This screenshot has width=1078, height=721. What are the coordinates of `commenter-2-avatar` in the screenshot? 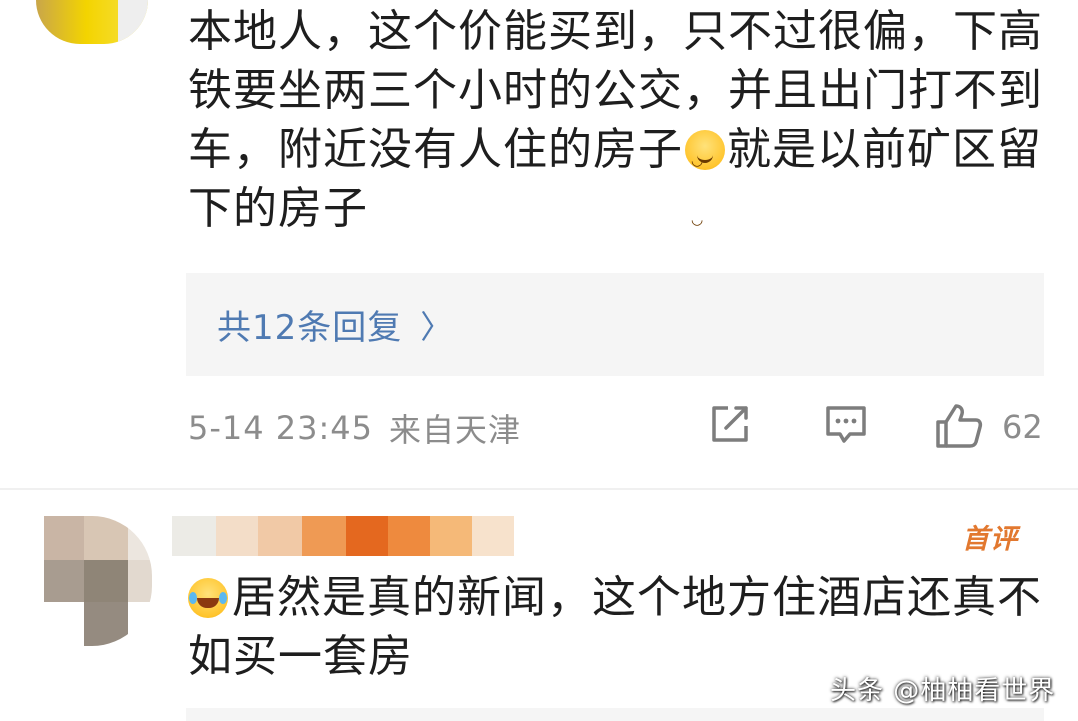 It's located at (98, 581).